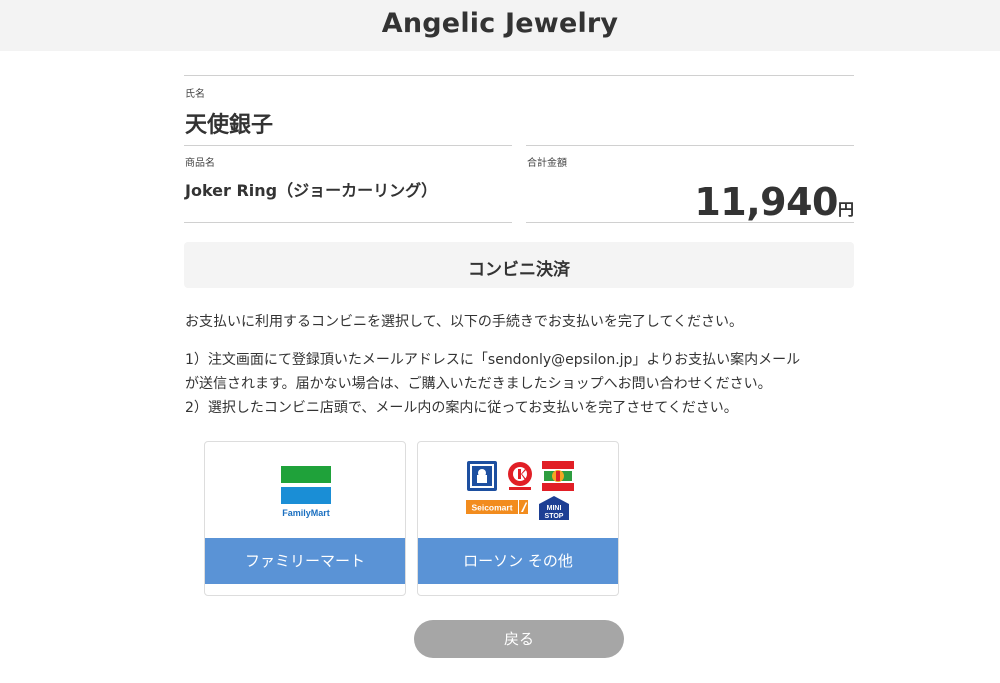 Image resolution: width=1000 pixels, height=683 pixels. I want to click on customer-name: 天使銀子, so click(229, 125).